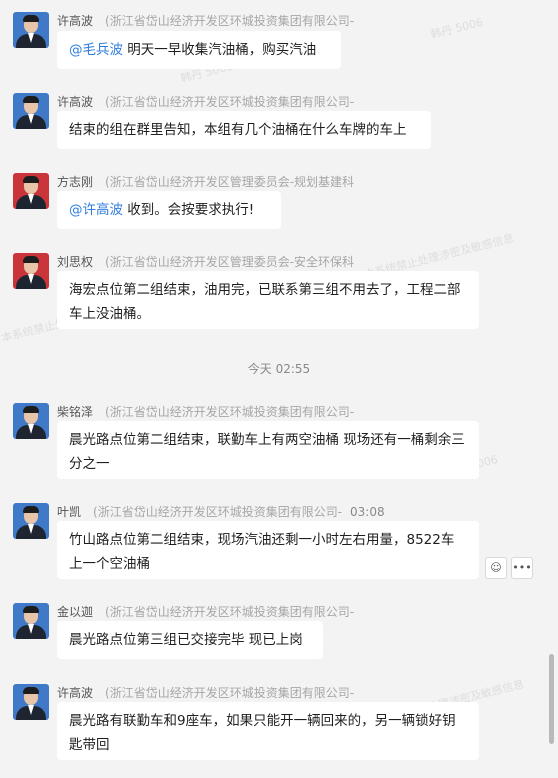  I want to click on message-meta: 柴铭泽 (浙江省岱山经济开发区环城投资集团有限公司-, so click(205, 411).